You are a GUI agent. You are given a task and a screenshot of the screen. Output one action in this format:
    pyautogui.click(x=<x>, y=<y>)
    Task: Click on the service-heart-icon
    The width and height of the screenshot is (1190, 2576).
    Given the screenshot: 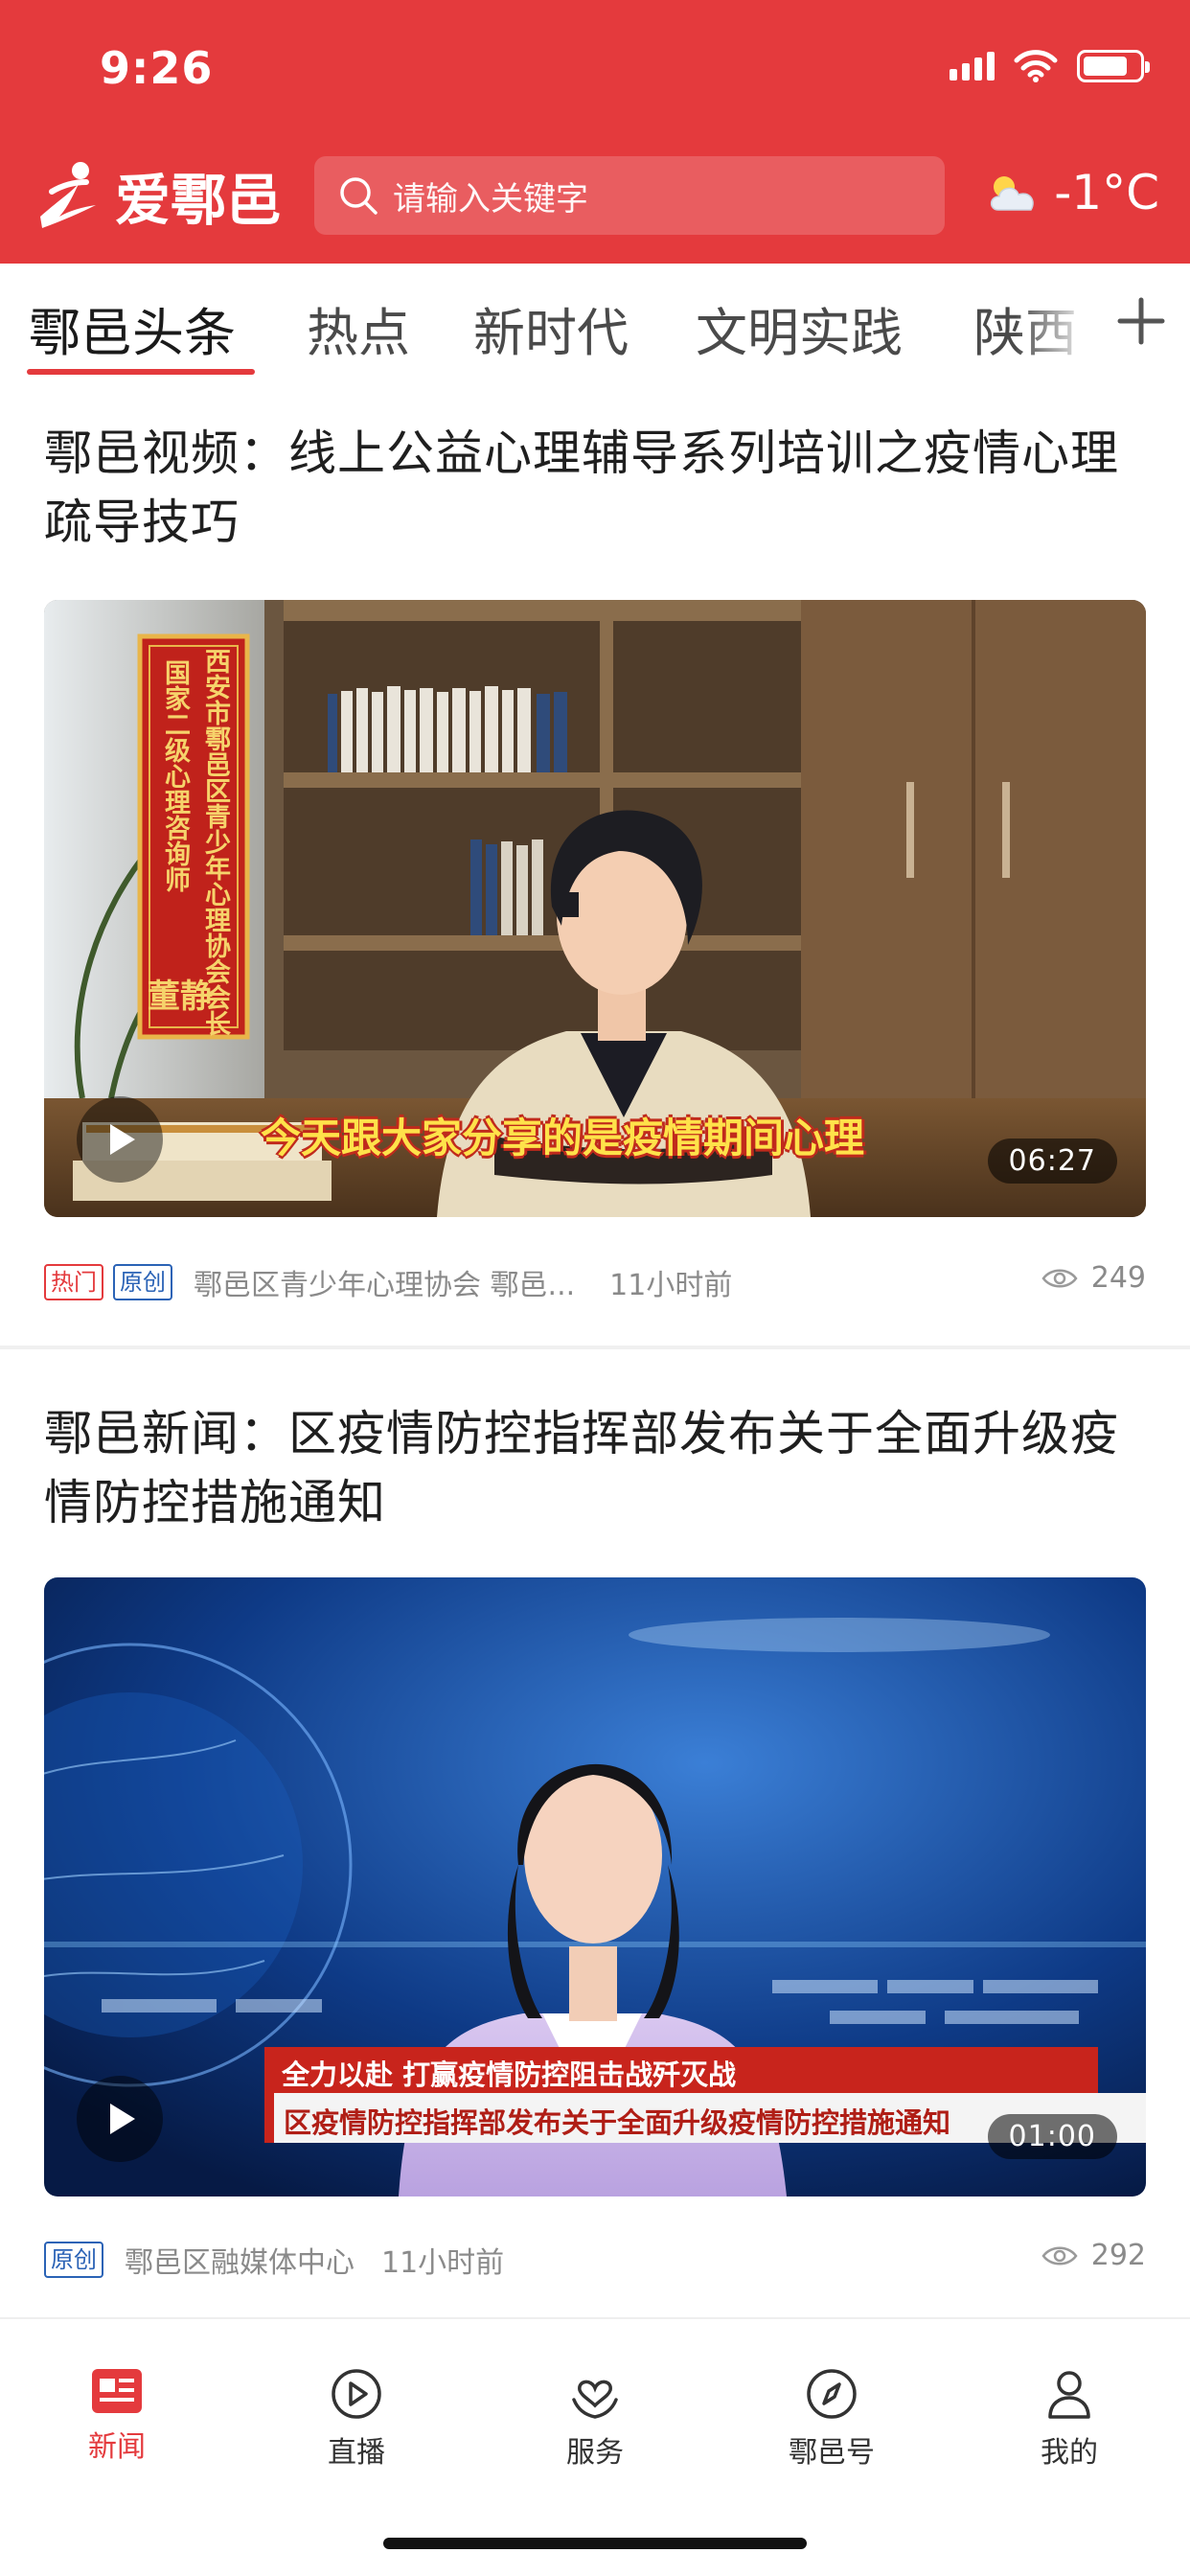 What is the action you would take?
    pyautogui.click(x=595, y=2399)
    